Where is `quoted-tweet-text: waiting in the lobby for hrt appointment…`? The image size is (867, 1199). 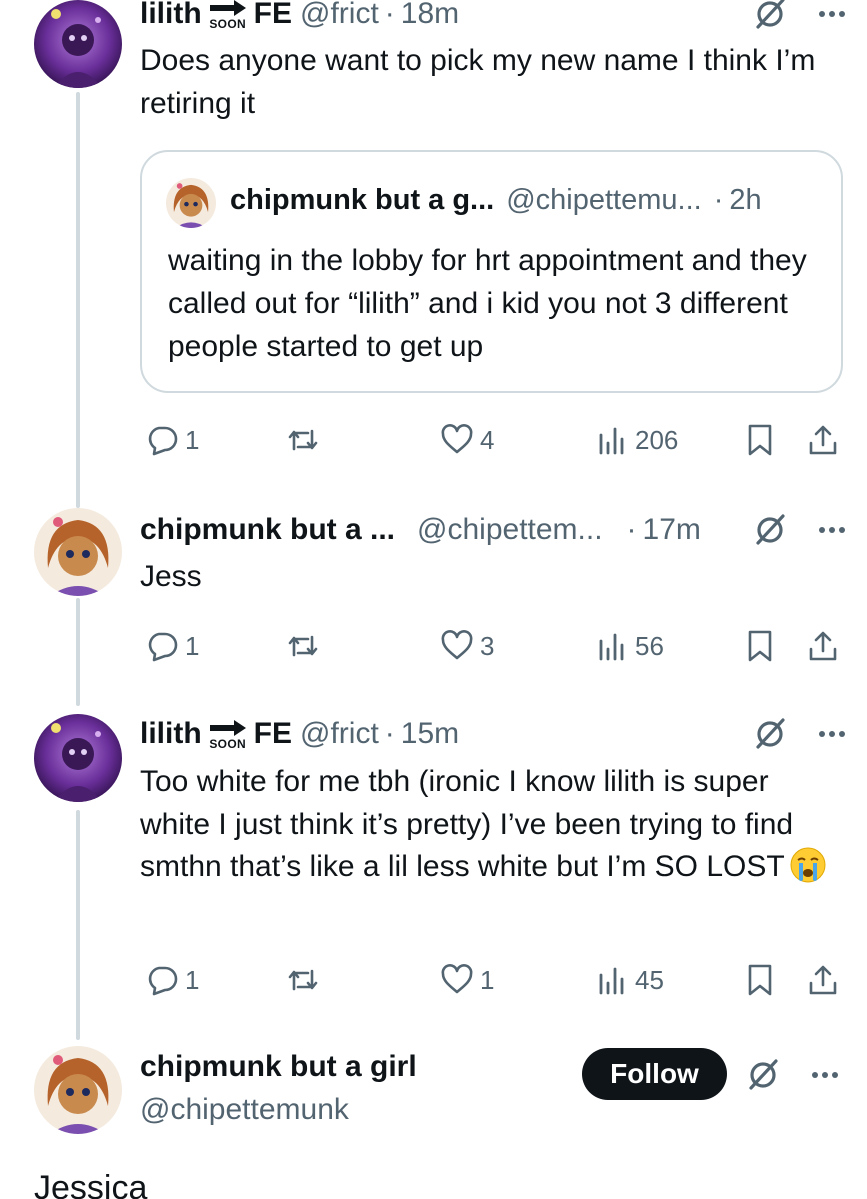
quoted-tweet-text: waiting in the lobby for hrt appointment… is located at coordinates (487, 303).